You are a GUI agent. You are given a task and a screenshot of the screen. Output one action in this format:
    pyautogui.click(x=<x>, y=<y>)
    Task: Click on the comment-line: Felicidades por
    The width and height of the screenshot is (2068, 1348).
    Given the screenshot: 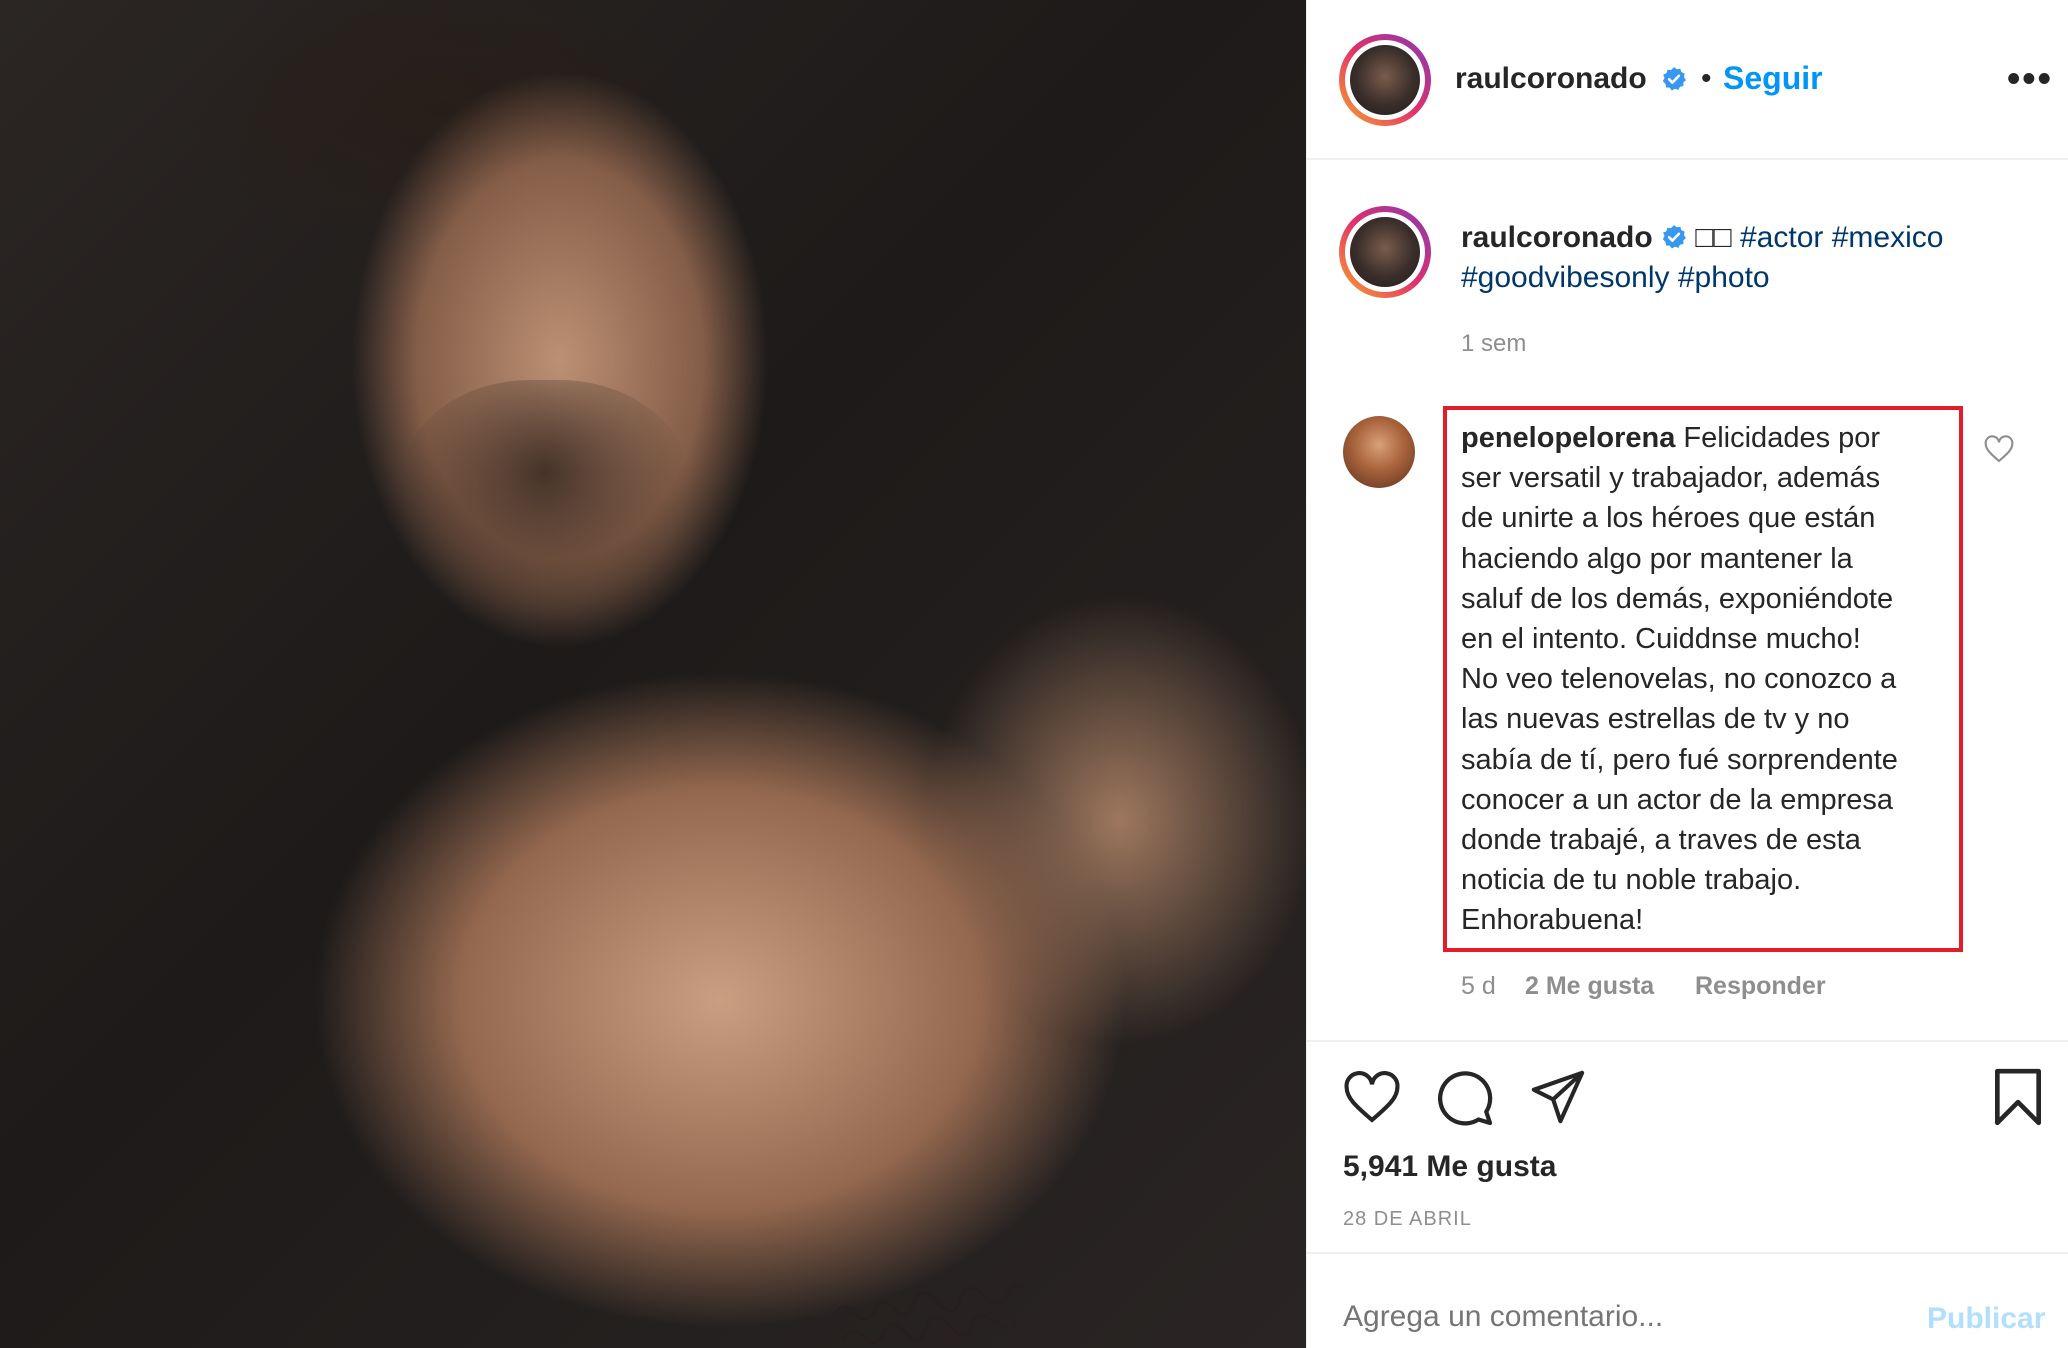 What is the action you would take?
    pyautogui.click(x=1782, y=438)
    